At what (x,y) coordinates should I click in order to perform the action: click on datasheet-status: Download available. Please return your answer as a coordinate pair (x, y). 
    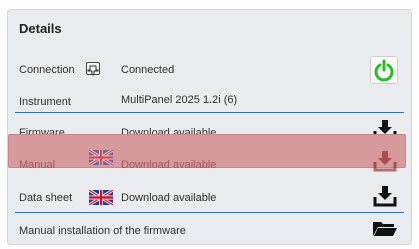
    Looking at the image, I should click on (169, 198).